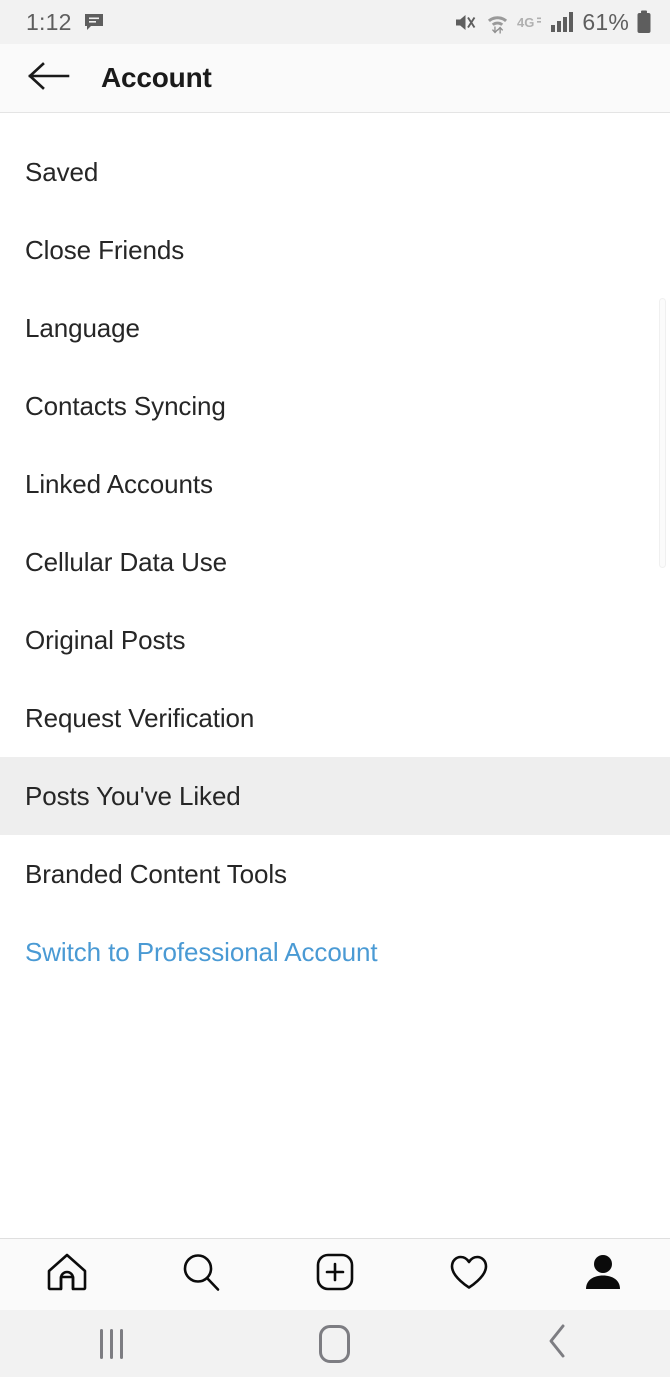 This screenshot has width=670, height=1377. I want to click on system-nav-bar, so click(335, 1343).